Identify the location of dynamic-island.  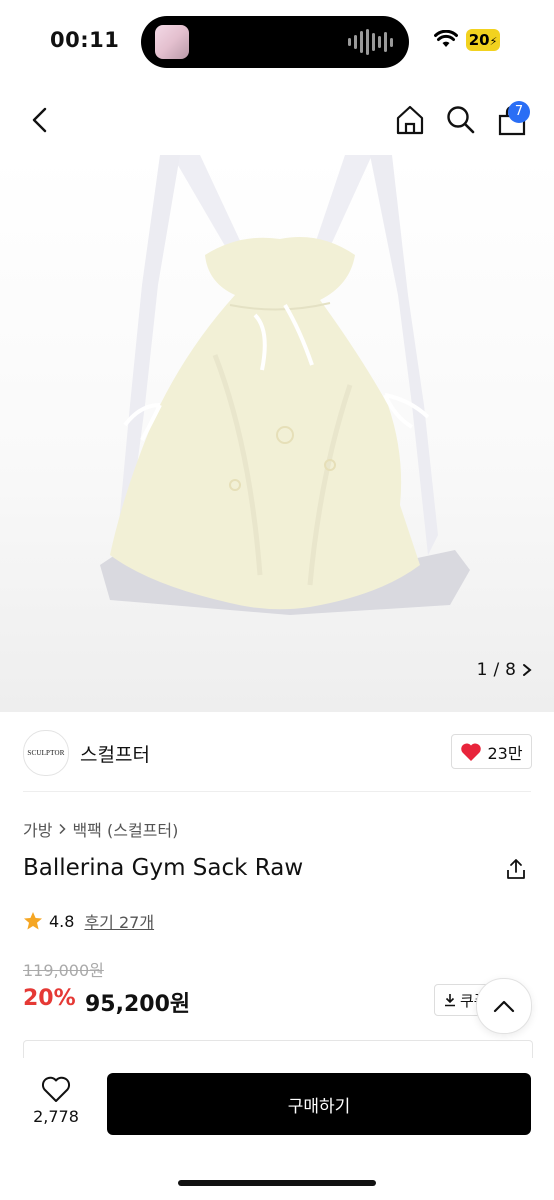
(275, 42).